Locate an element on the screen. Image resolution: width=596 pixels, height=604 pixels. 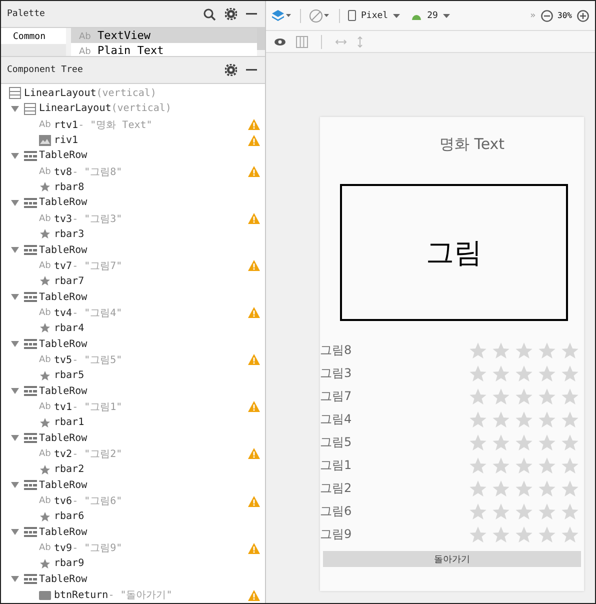
eye-icon is located at coordinates (280, 42).